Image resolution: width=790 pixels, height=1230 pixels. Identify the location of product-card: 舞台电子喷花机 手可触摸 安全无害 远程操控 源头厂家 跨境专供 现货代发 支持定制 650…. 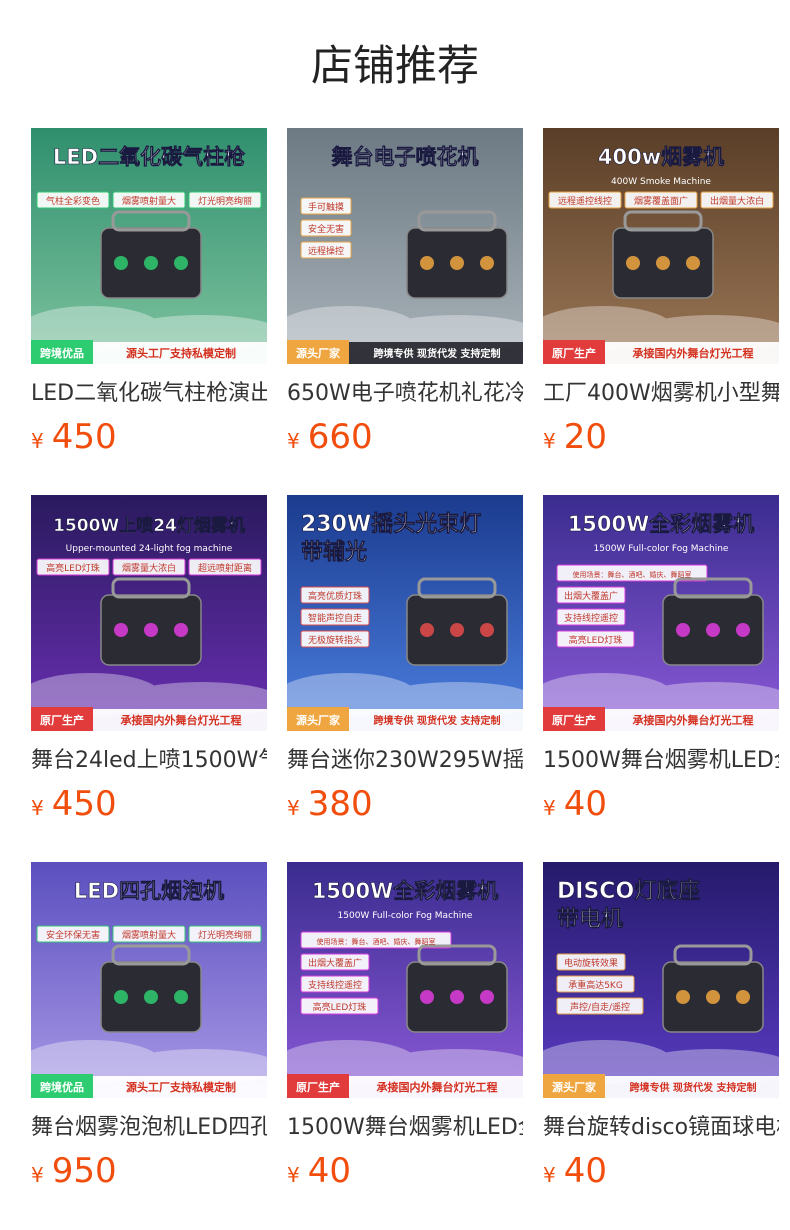
(405, 293).